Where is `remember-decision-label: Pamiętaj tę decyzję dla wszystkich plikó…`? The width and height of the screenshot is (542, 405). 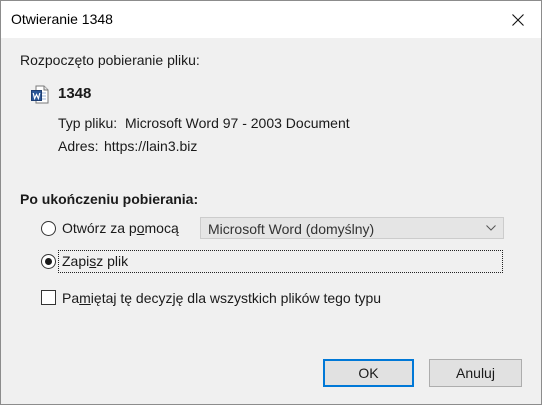
remember-decision-label: Pamiętaj tę decyzję dla wszystkich plikó… is located at coordinates (221, 298).